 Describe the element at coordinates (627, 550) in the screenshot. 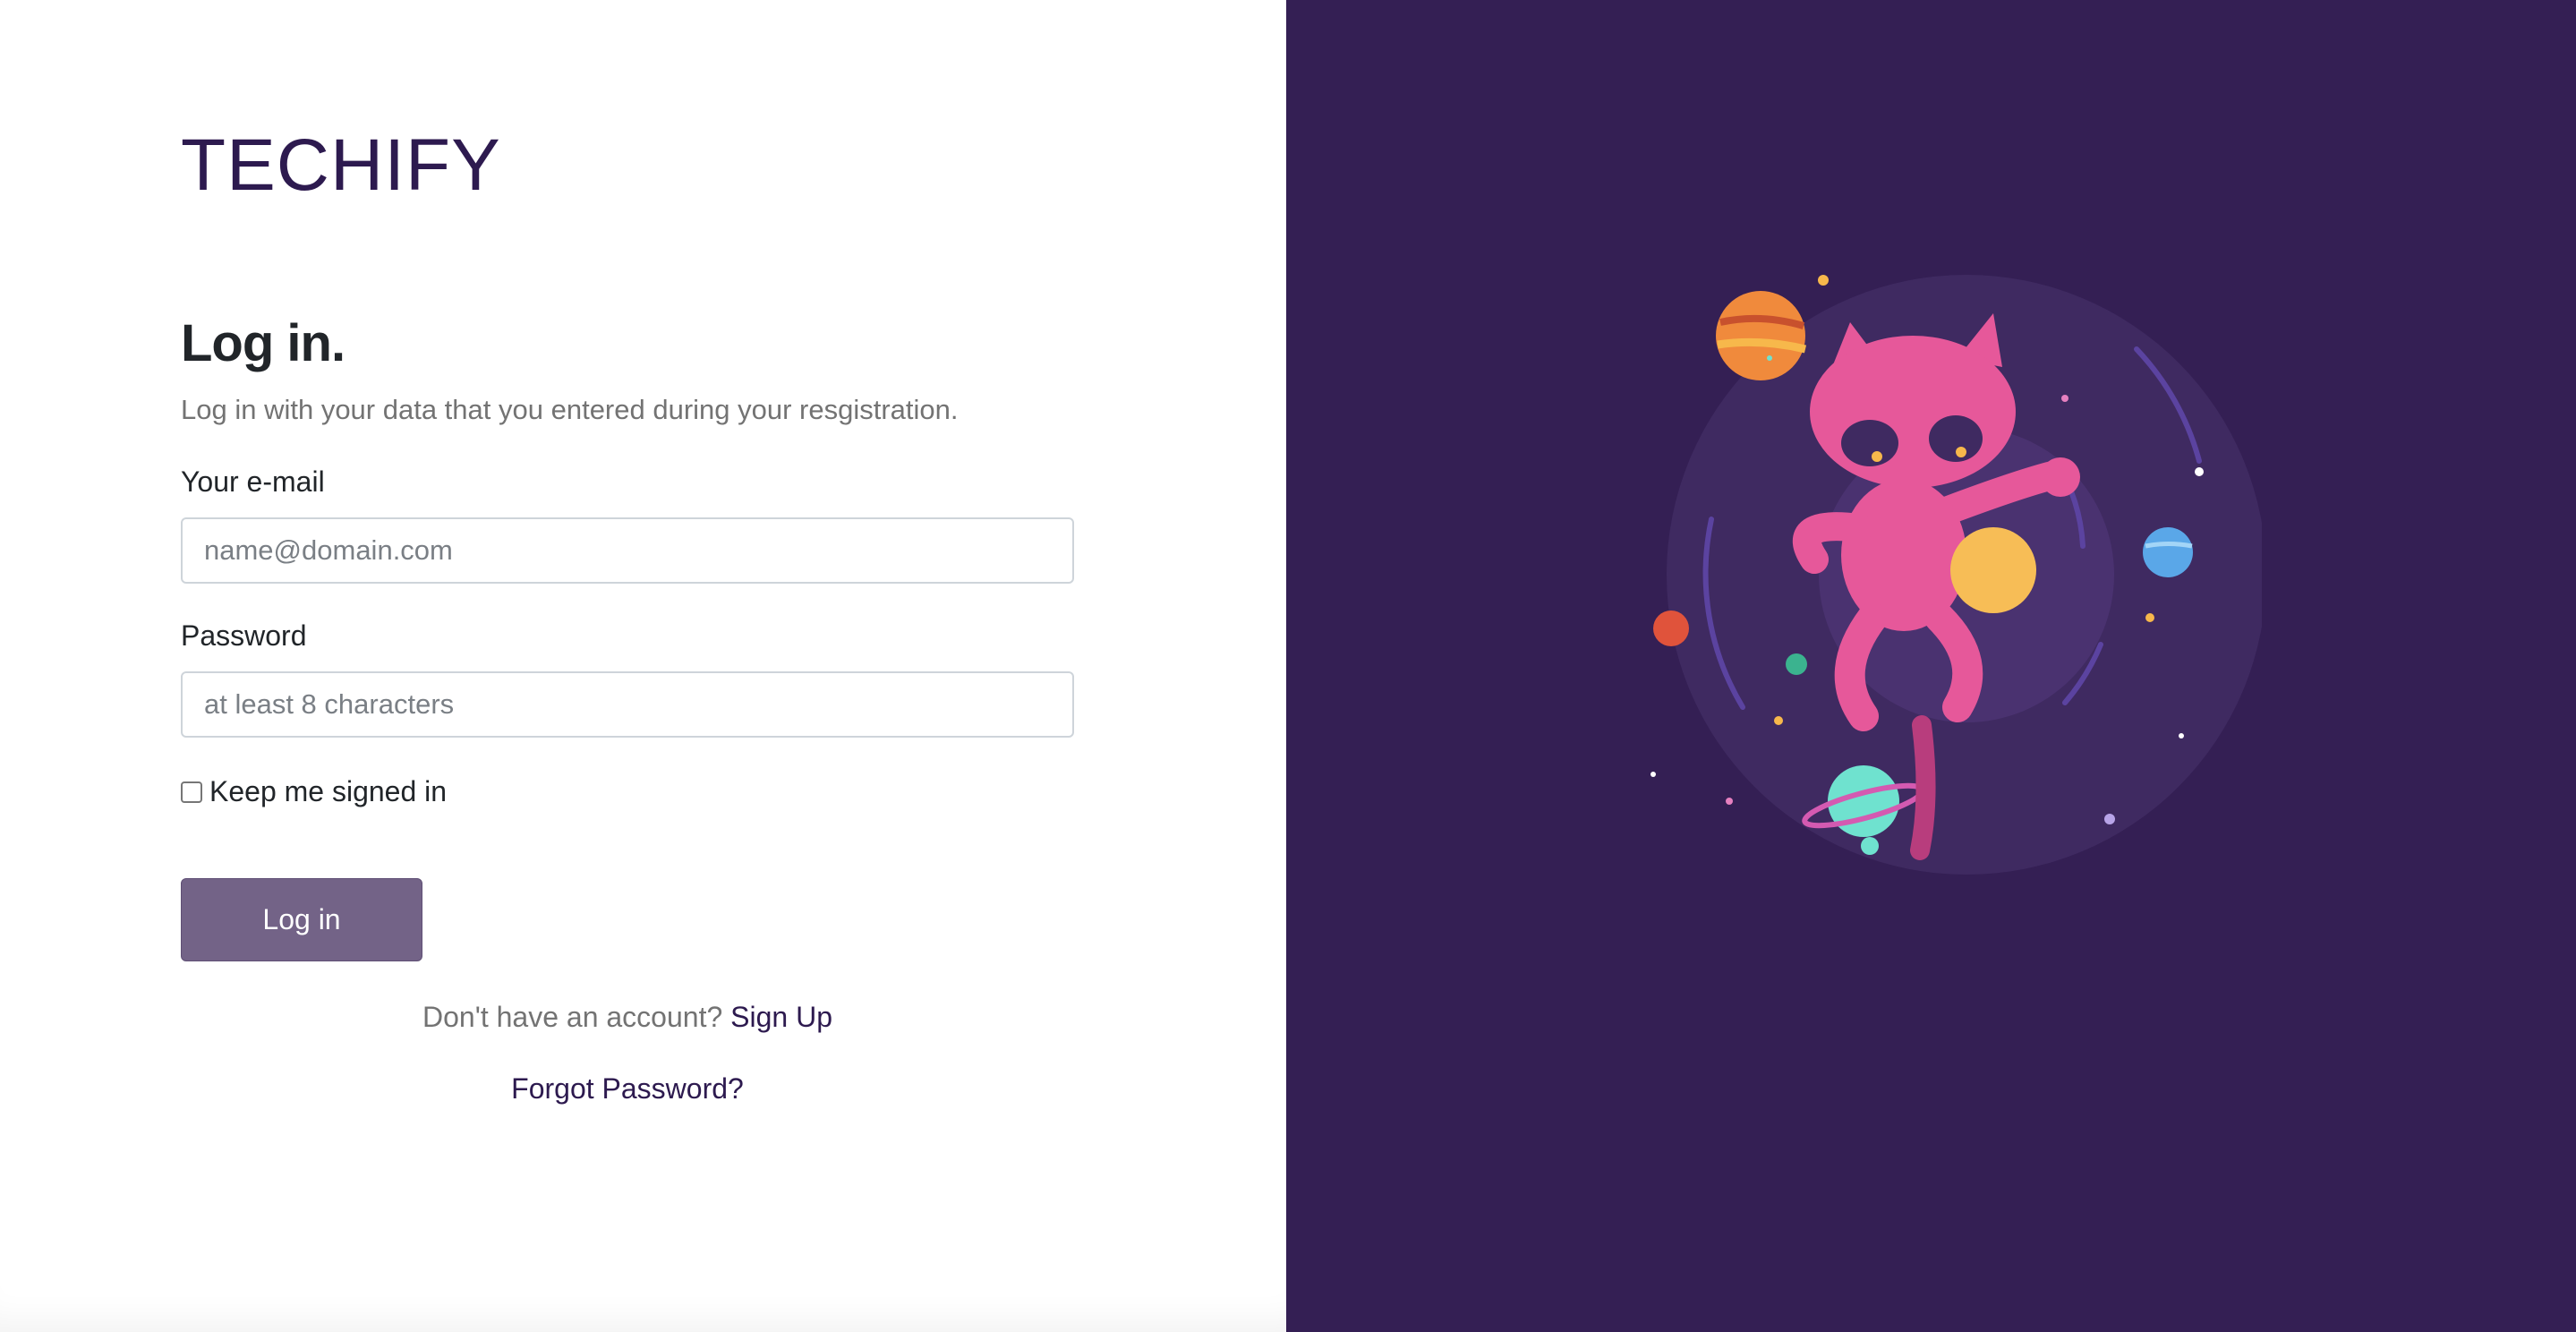

I see `email-field` at that location.